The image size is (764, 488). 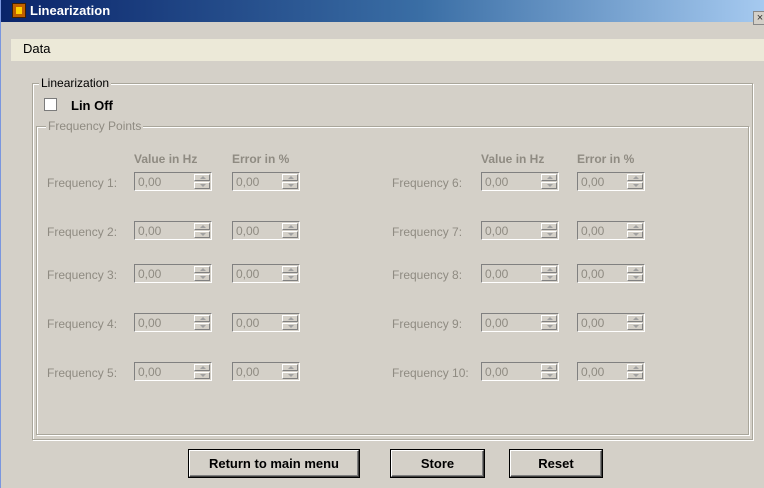 What do you see at coordinates (513, 159) in the screenshot?
I see `value-column-header-right: Value in Hz` at bounding box center [513, 159].